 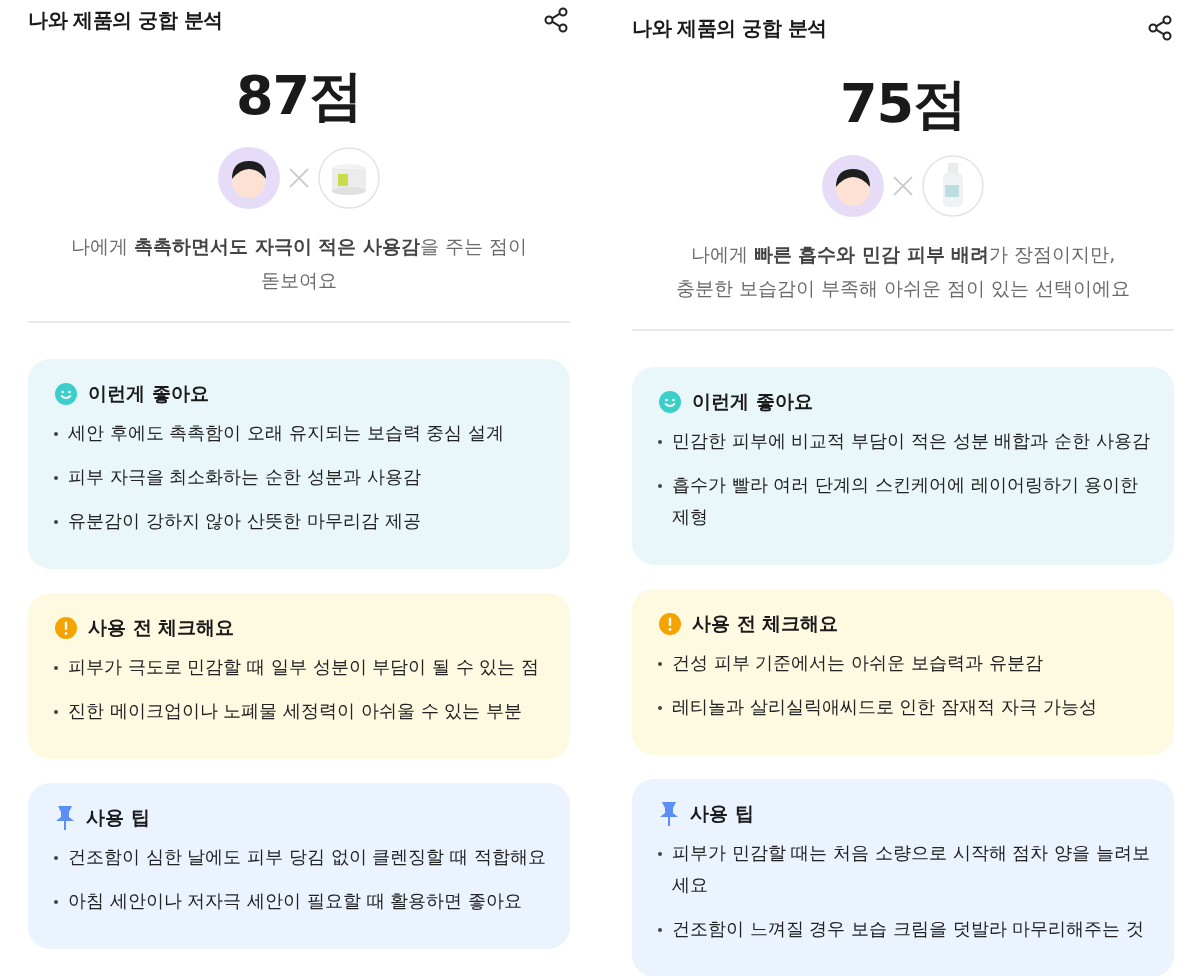 What do you see at coordinates (911, 441) in the screenshot?
I see `list-item: 민감한 피부에 비교적 부담이 적은 성분 배합과 순한 사용감` at bounding box center [911, 441].